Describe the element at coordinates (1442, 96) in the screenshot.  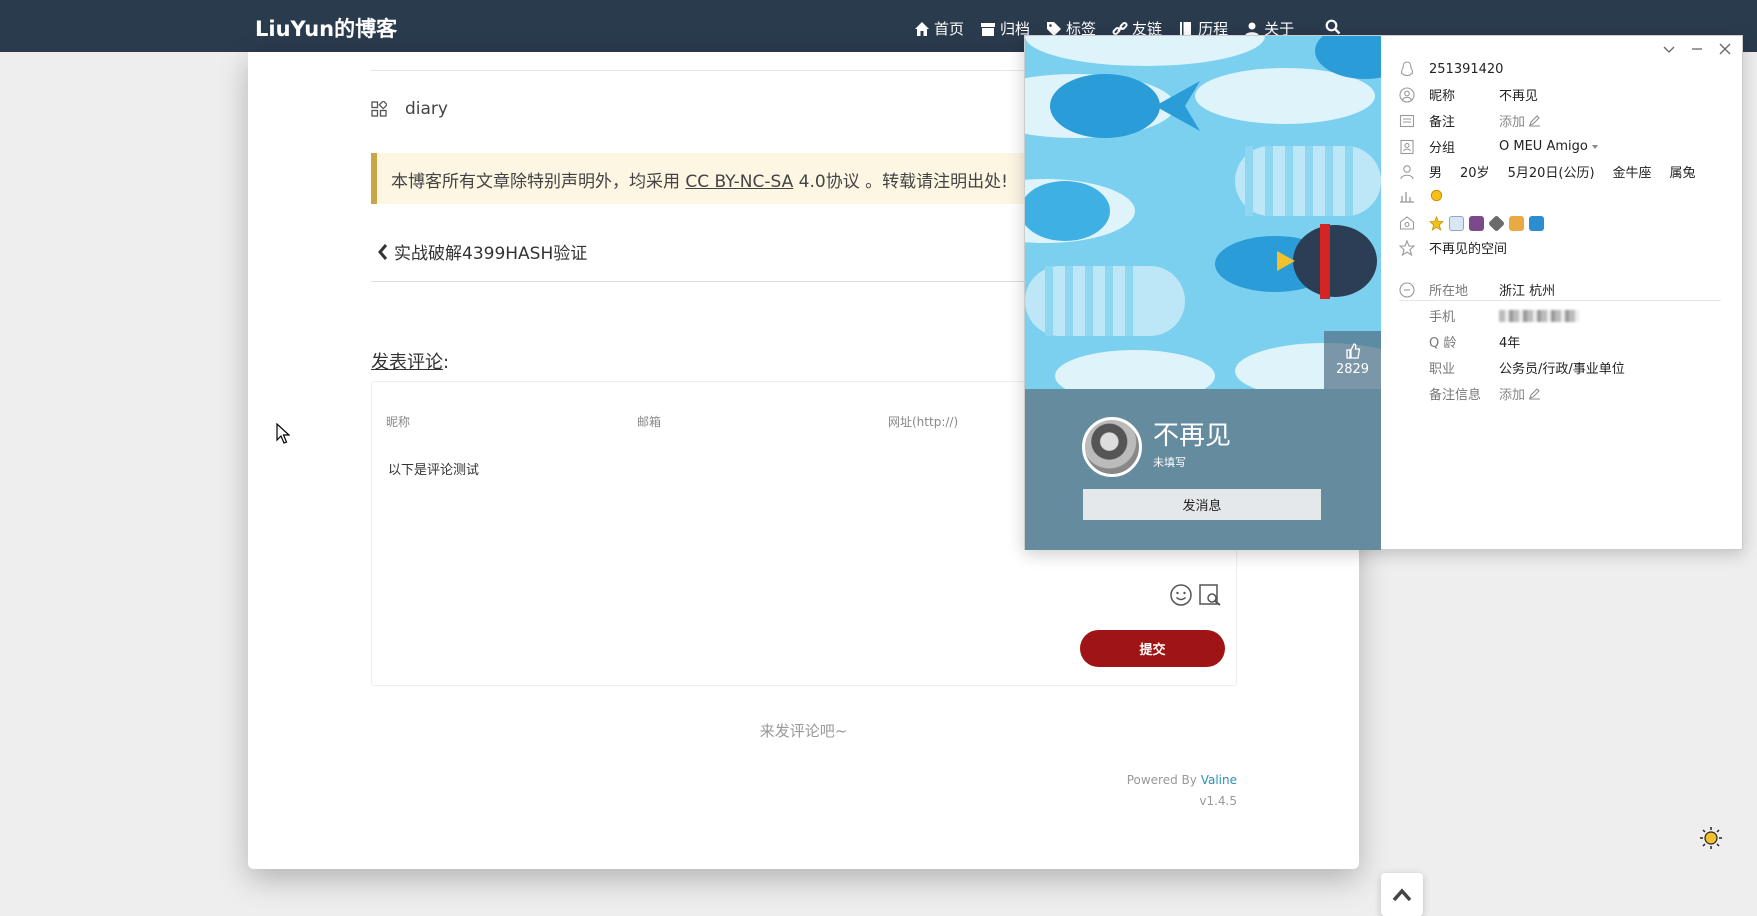
I see `nick-label: 昵称` at that location.